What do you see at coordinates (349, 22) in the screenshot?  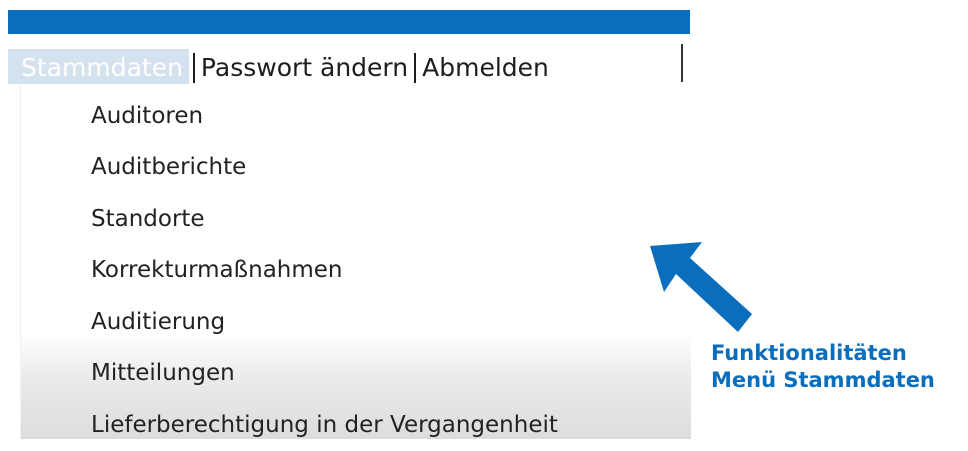 I see `header-bar` at bounding box center [349, 22].